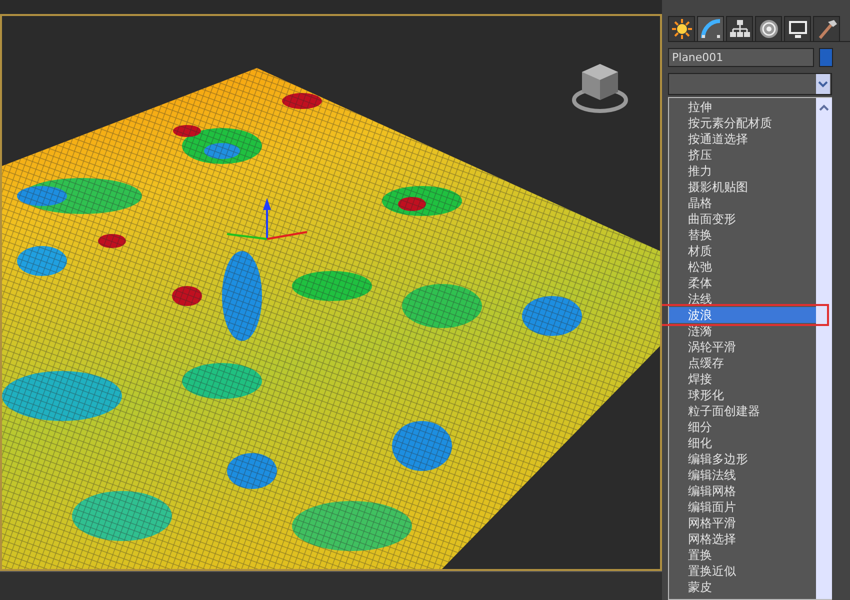  What do you see at coordinates (750, 84) in the screenshot?
I see `modifier-list-dropdown` at bounding box center [750, 84].